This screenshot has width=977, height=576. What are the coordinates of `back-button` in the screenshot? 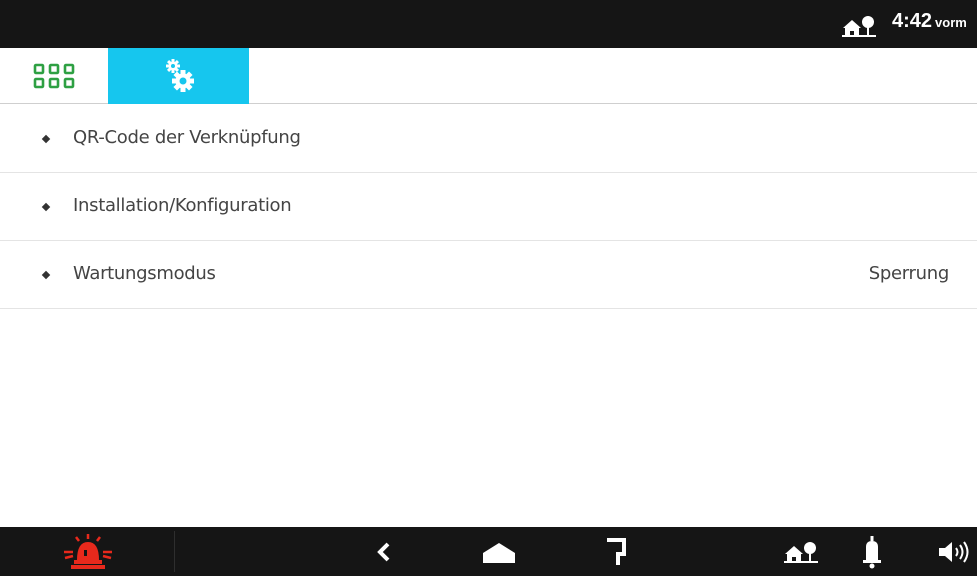 It's located at (384, 551).